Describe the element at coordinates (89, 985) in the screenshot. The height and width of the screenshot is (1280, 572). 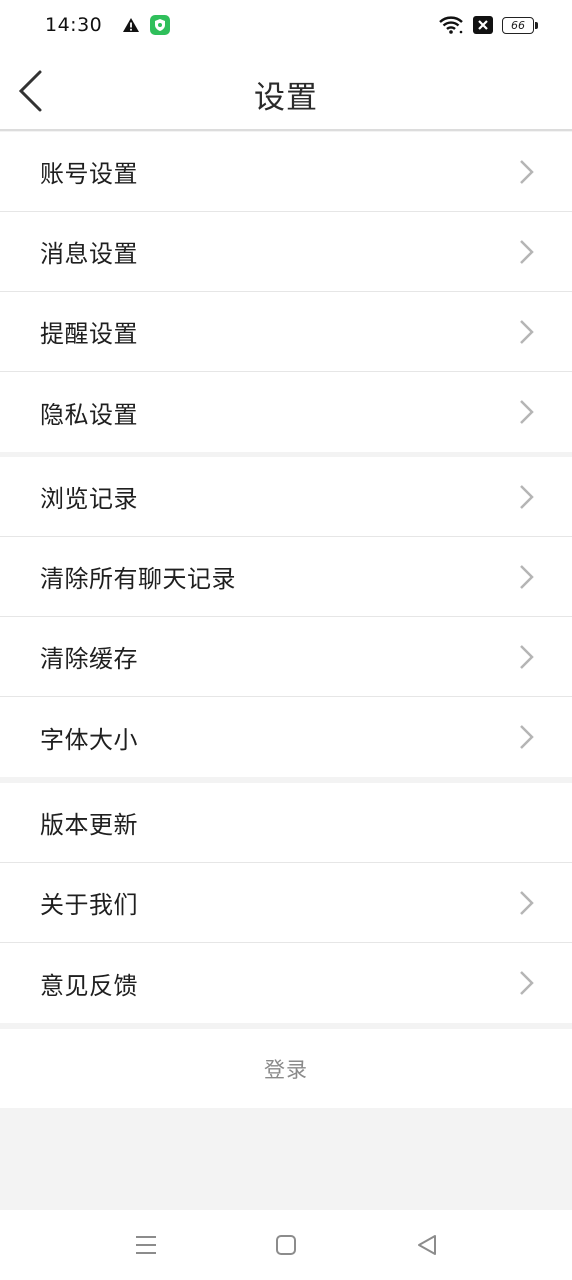
I see `settings-item-label: 意见反馈` at that location.